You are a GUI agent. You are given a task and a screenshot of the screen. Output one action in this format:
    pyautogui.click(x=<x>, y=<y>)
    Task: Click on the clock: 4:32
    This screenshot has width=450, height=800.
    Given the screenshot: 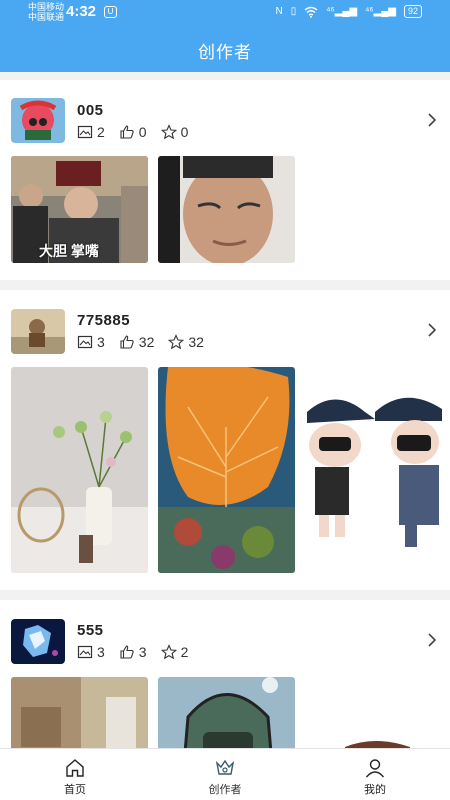 What is the action you would take?
    pyautogui.click(x=81, y=11)
    